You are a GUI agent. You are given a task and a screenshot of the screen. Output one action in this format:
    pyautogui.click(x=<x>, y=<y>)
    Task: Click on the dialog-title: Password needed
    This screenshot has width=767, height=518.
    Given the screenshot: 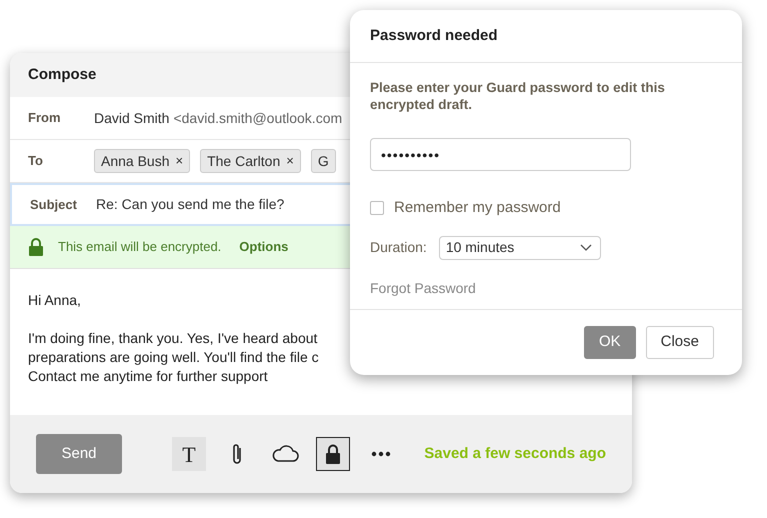 What is the action you would take?
    pyautogui.click(x=434, y=36)
    